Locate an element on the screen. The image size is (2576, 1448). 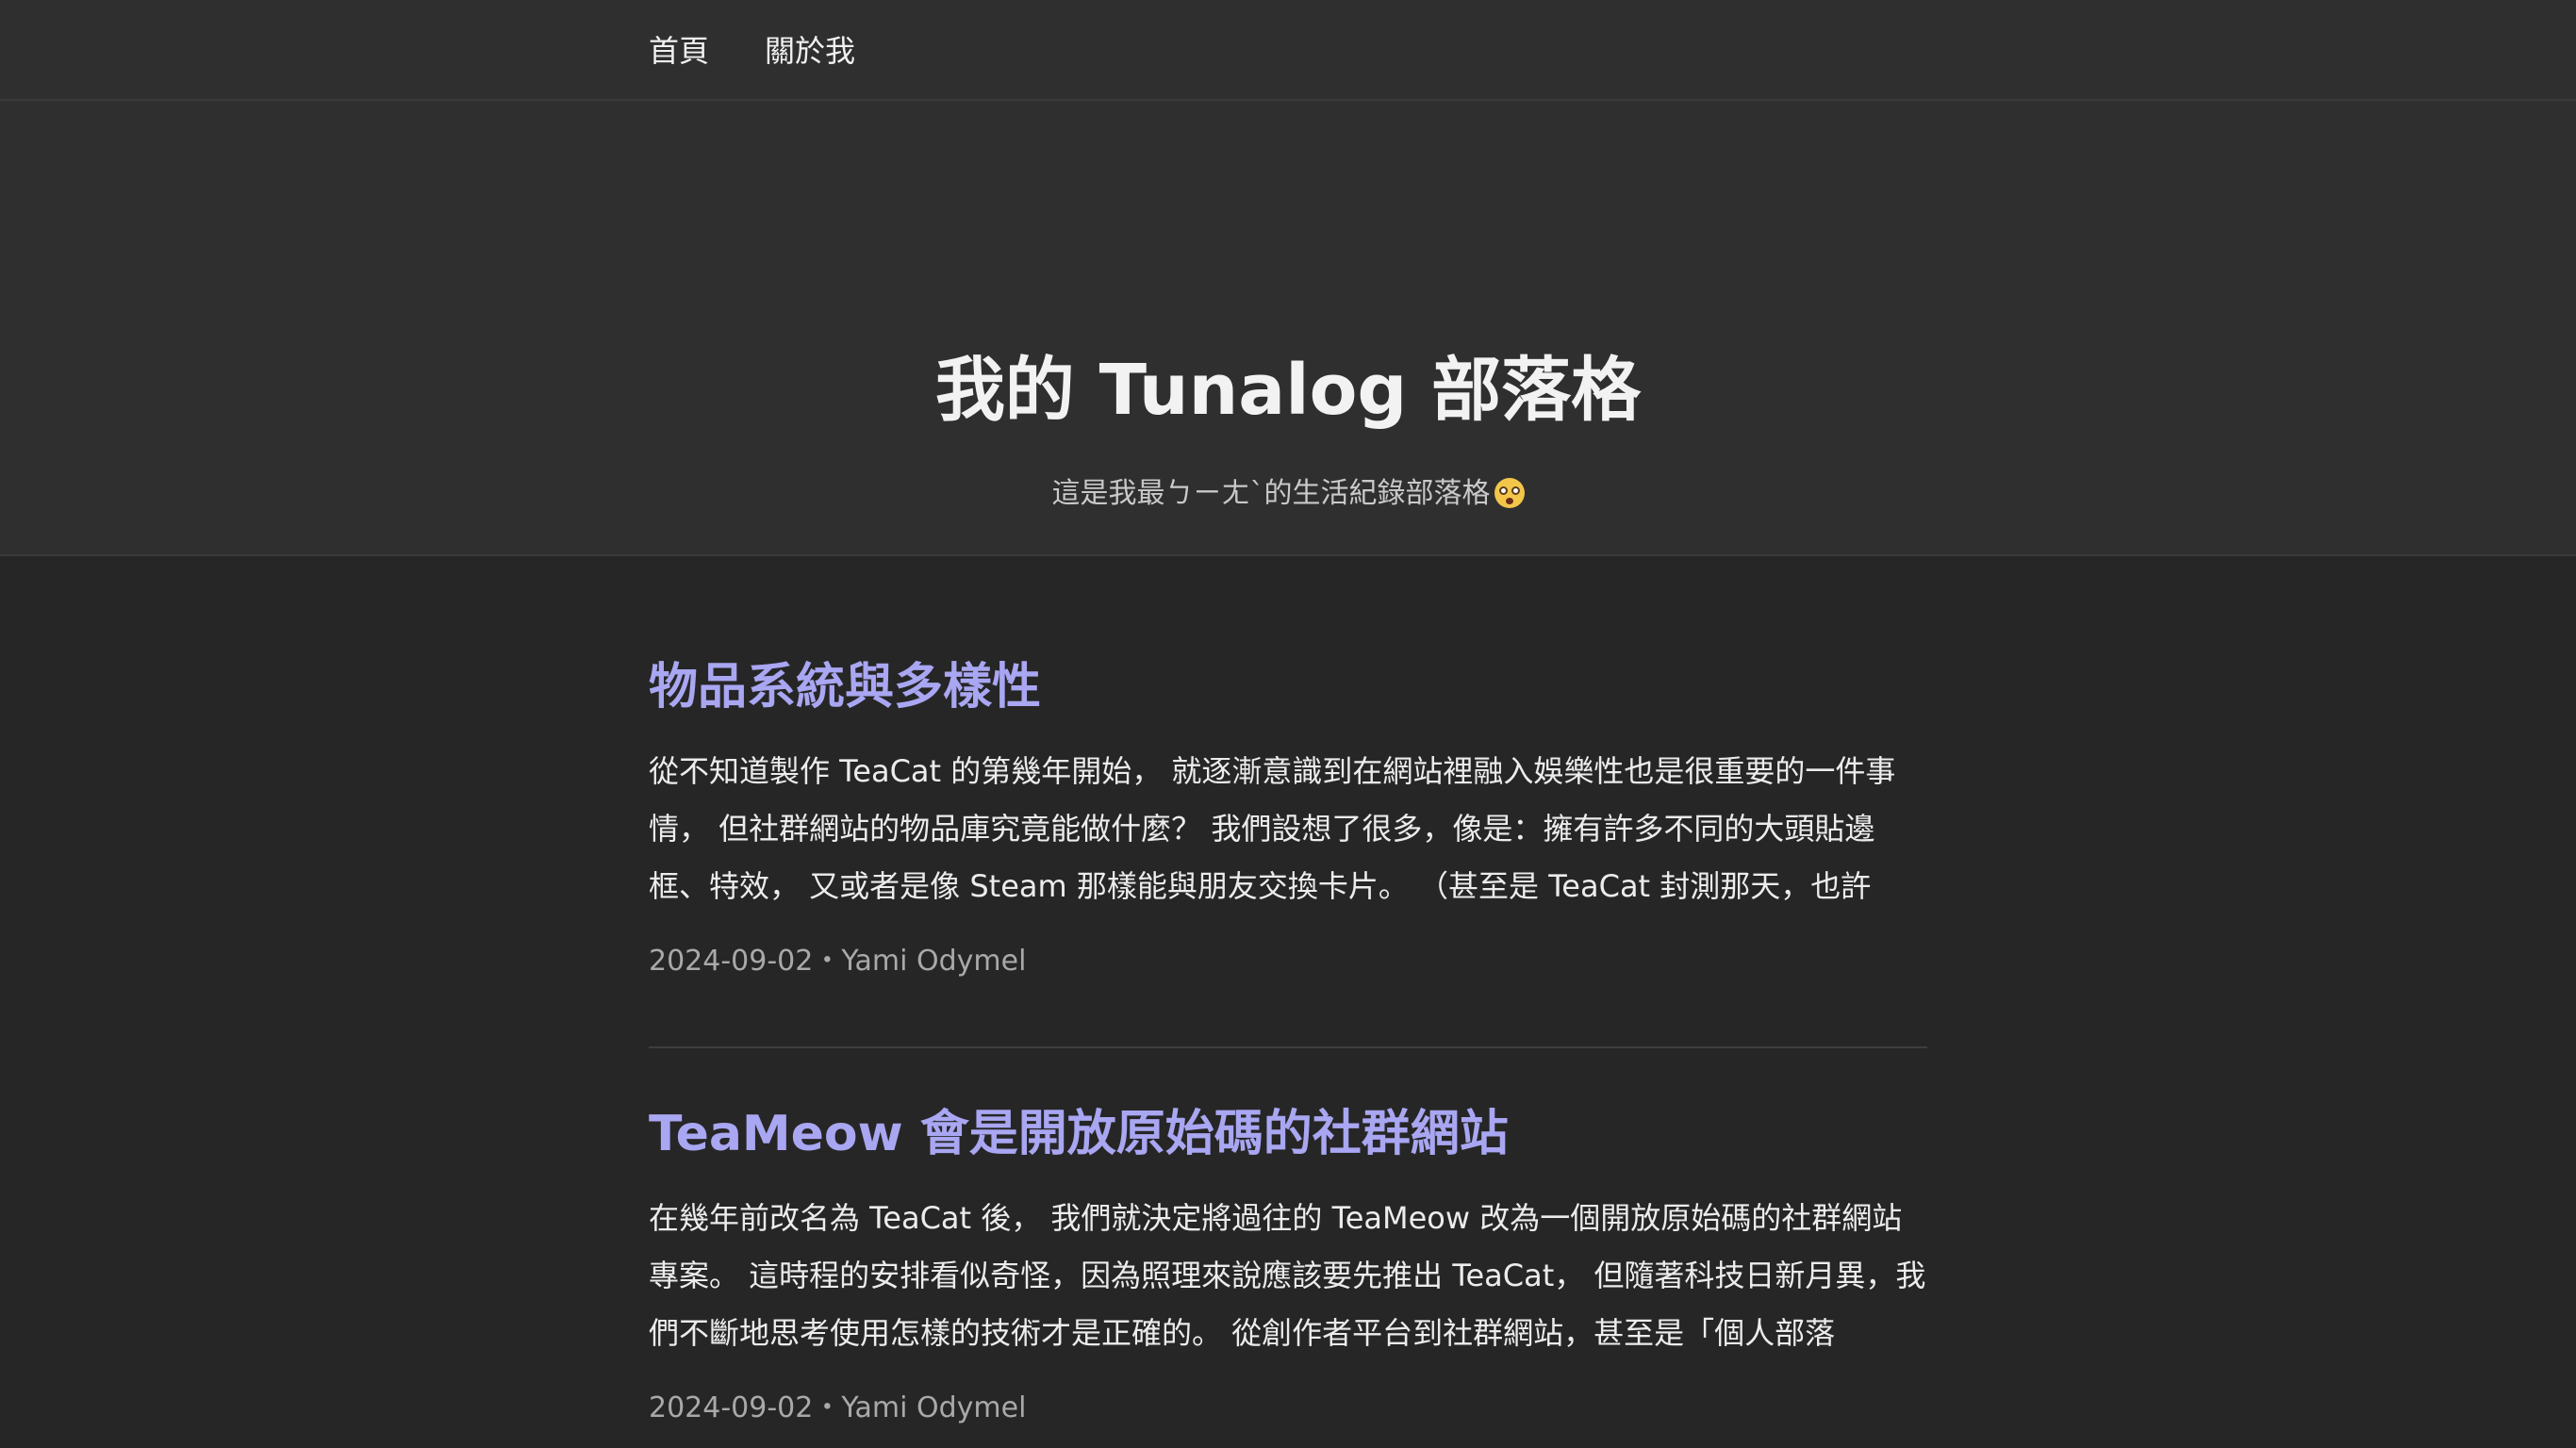
blog-subtitle-text: 這是我最ㄅㄧㄤˋ的生活紀錄部落格 is located at coordinates (1271, 493).